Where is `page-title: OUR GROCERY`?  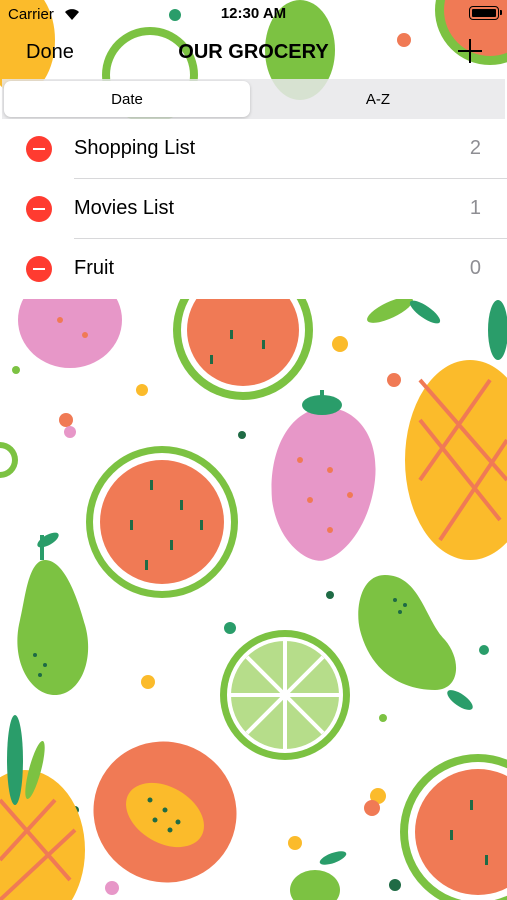 page-title: OUR GROCERY is located at coordinates (253, 52).